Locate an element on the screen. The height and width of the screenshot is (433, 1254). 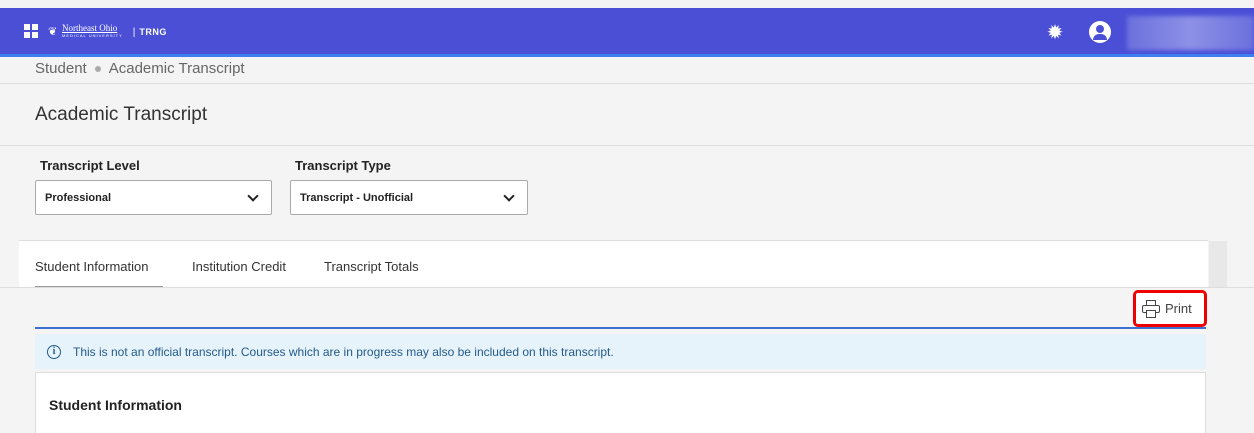
transcript-type-label: Transcript Type is located at coordinates (343, 165).